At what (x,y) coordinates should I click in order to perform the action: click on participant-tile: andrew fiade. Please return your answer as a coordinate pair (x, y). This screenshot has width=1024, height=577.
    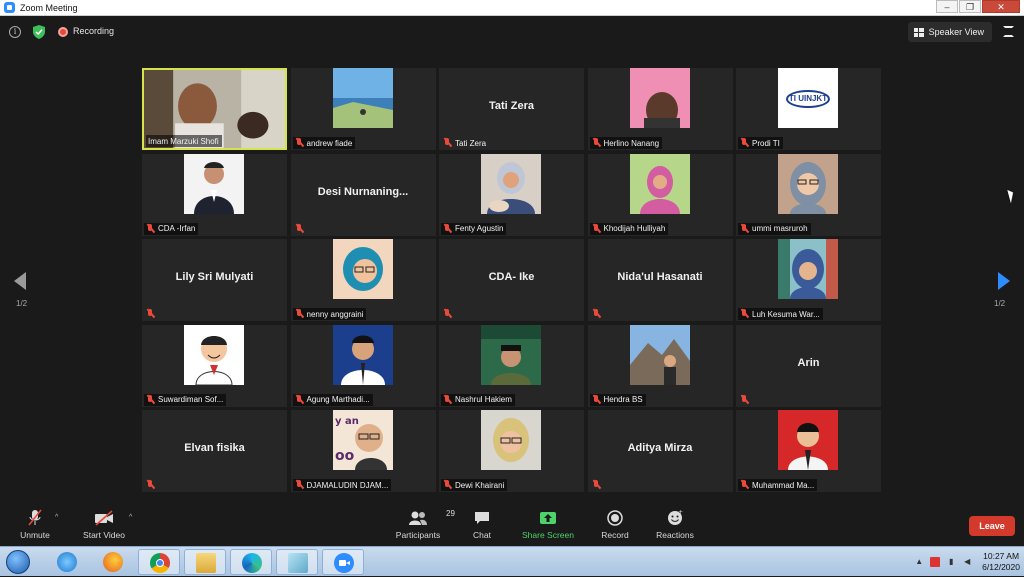
    Looking at the image, I should click on (363, 109).